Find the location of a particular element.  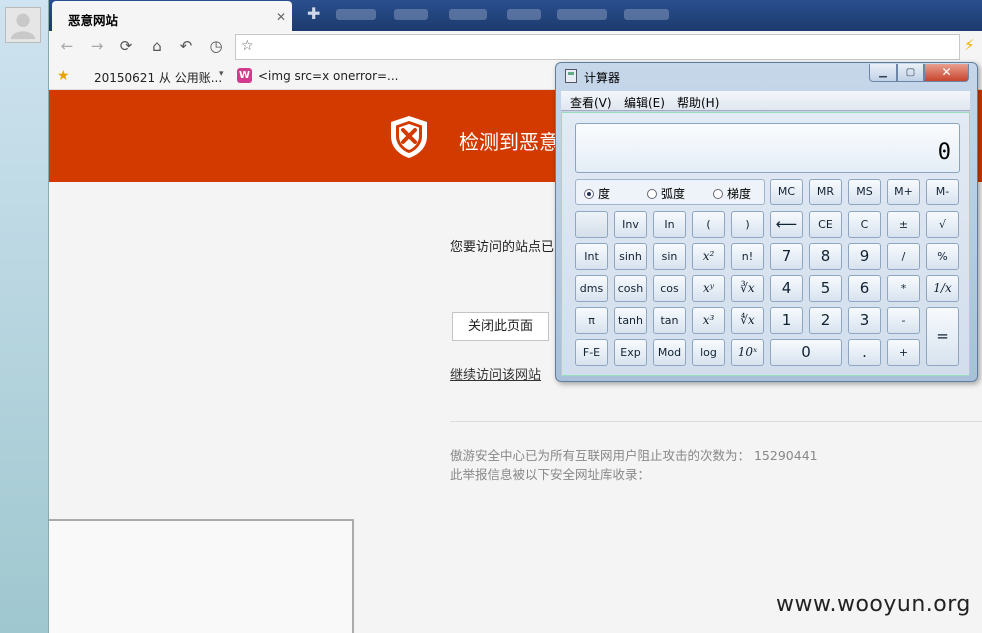

minimize-button: ▁ is located at coordinates (883, 73).